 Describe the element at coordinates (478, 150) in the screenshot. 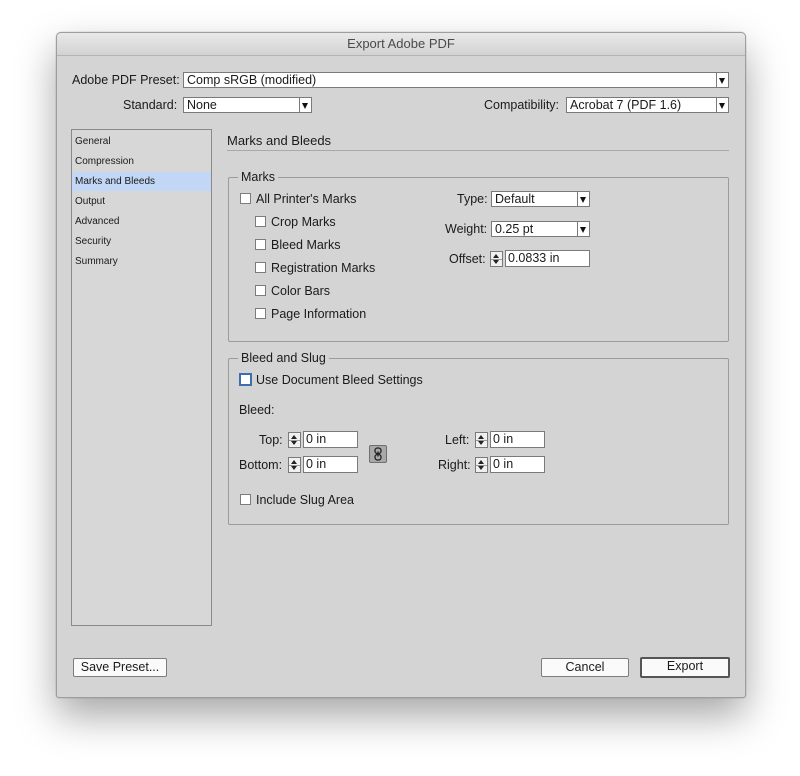

I see `section-divider` at that location.